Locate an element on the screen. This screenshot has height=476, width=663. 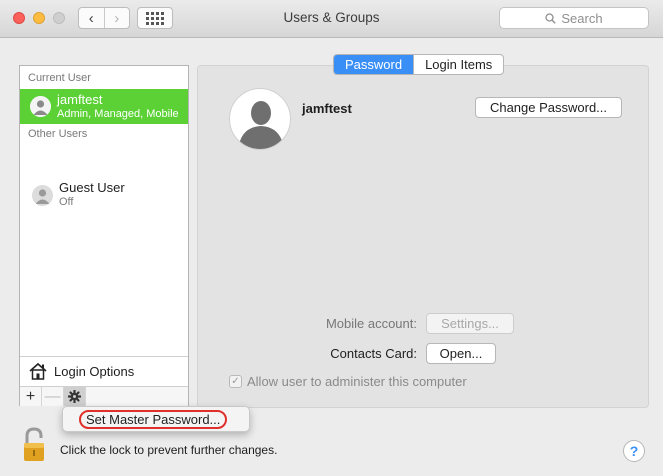
action-menu-button is located at coordinates (75, 396).